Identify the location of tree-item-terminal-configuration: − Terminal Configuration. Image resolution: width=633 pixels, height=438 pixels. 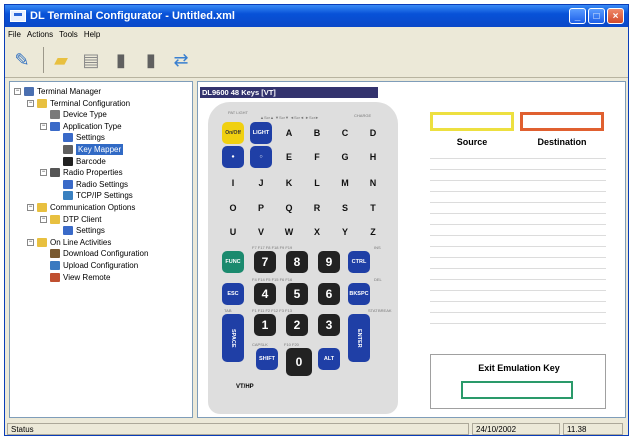
(78, 103).